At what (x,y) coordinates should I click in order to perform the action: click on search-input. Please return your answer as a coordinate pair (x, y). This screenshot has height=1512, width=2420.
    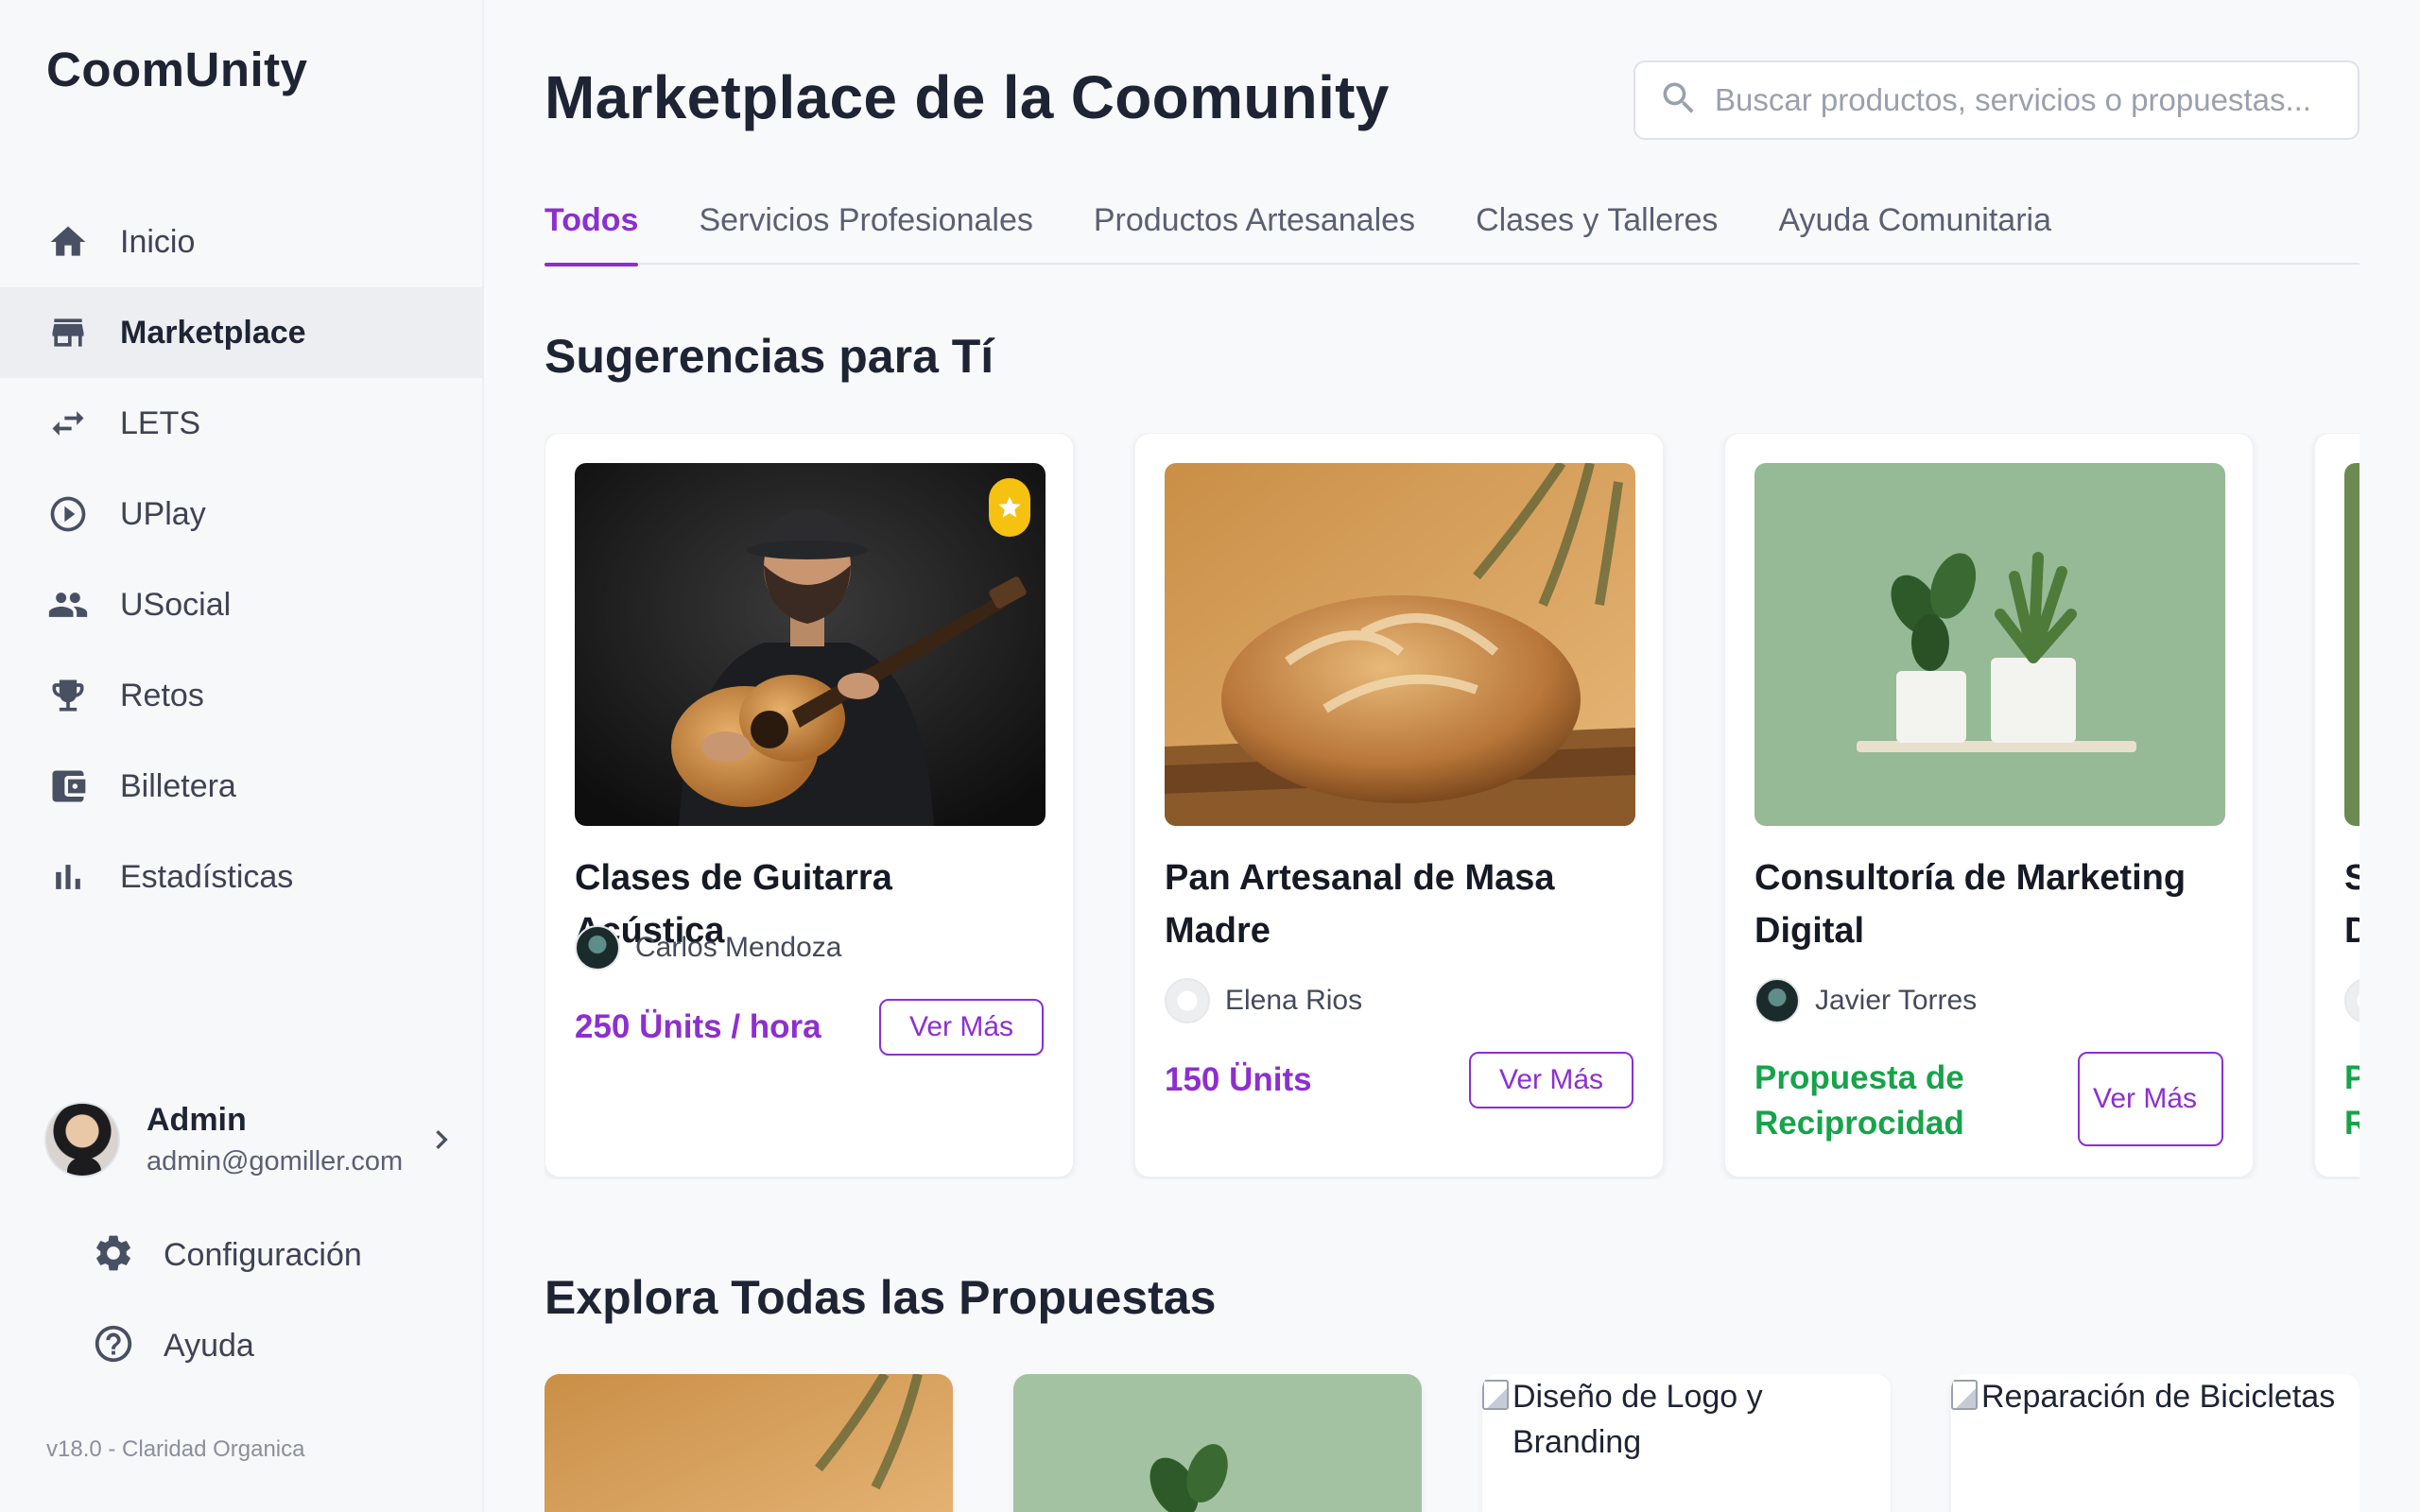
    Looking at the image, I should click on (2036, 100).